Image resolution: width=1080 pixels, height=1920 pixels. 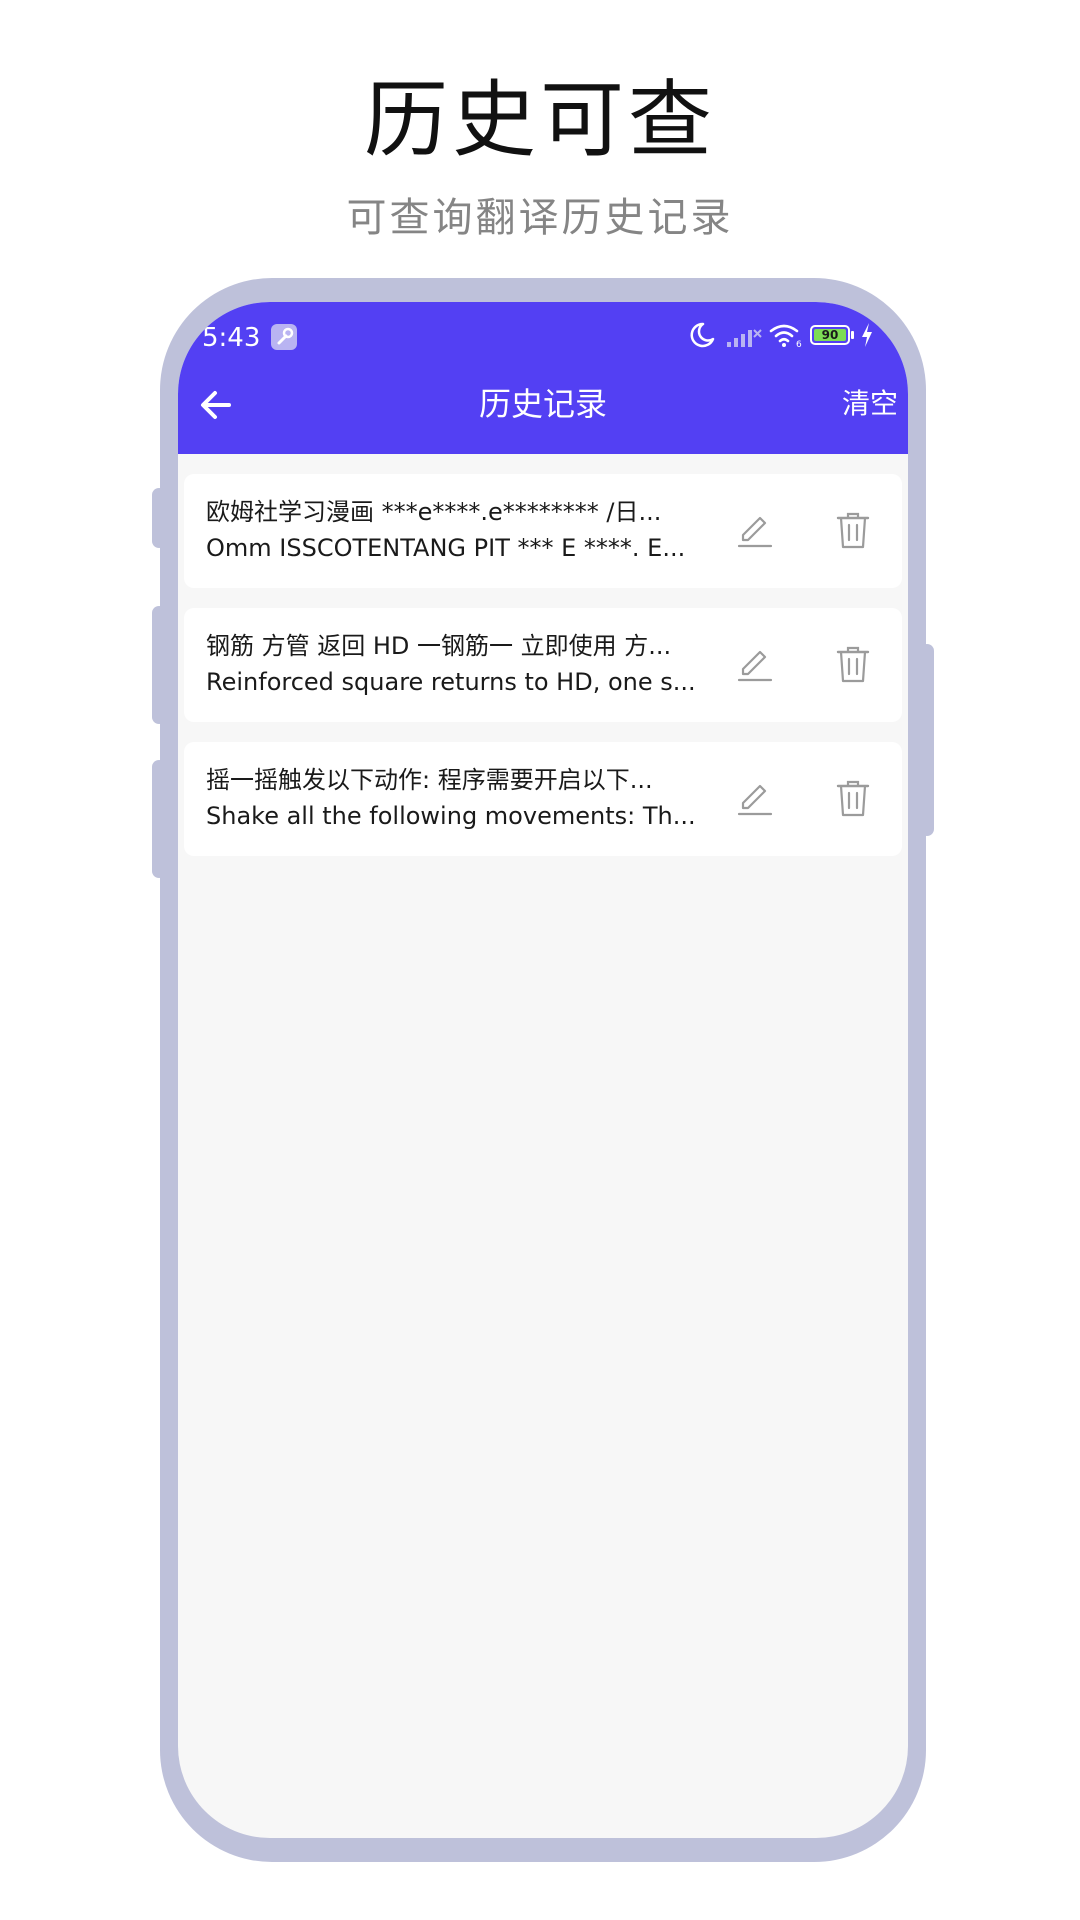 What do you see at coordinates (799, 344) in the screenshot?
I see `svg-text: 6` at bounding box center [799, 344].